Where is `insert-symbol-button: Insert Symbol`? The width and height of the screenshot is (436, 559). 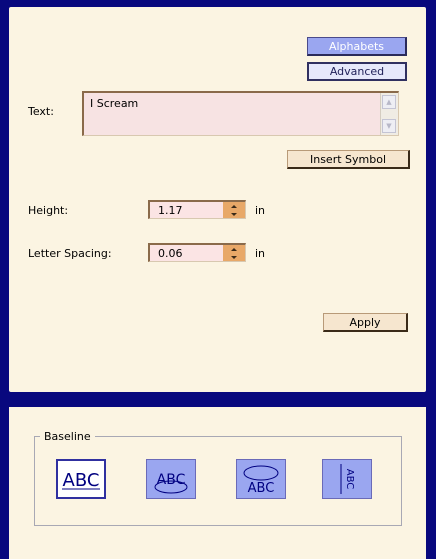
insert-symbol-button: Insert Symbol is located at coordinates (348, 159).